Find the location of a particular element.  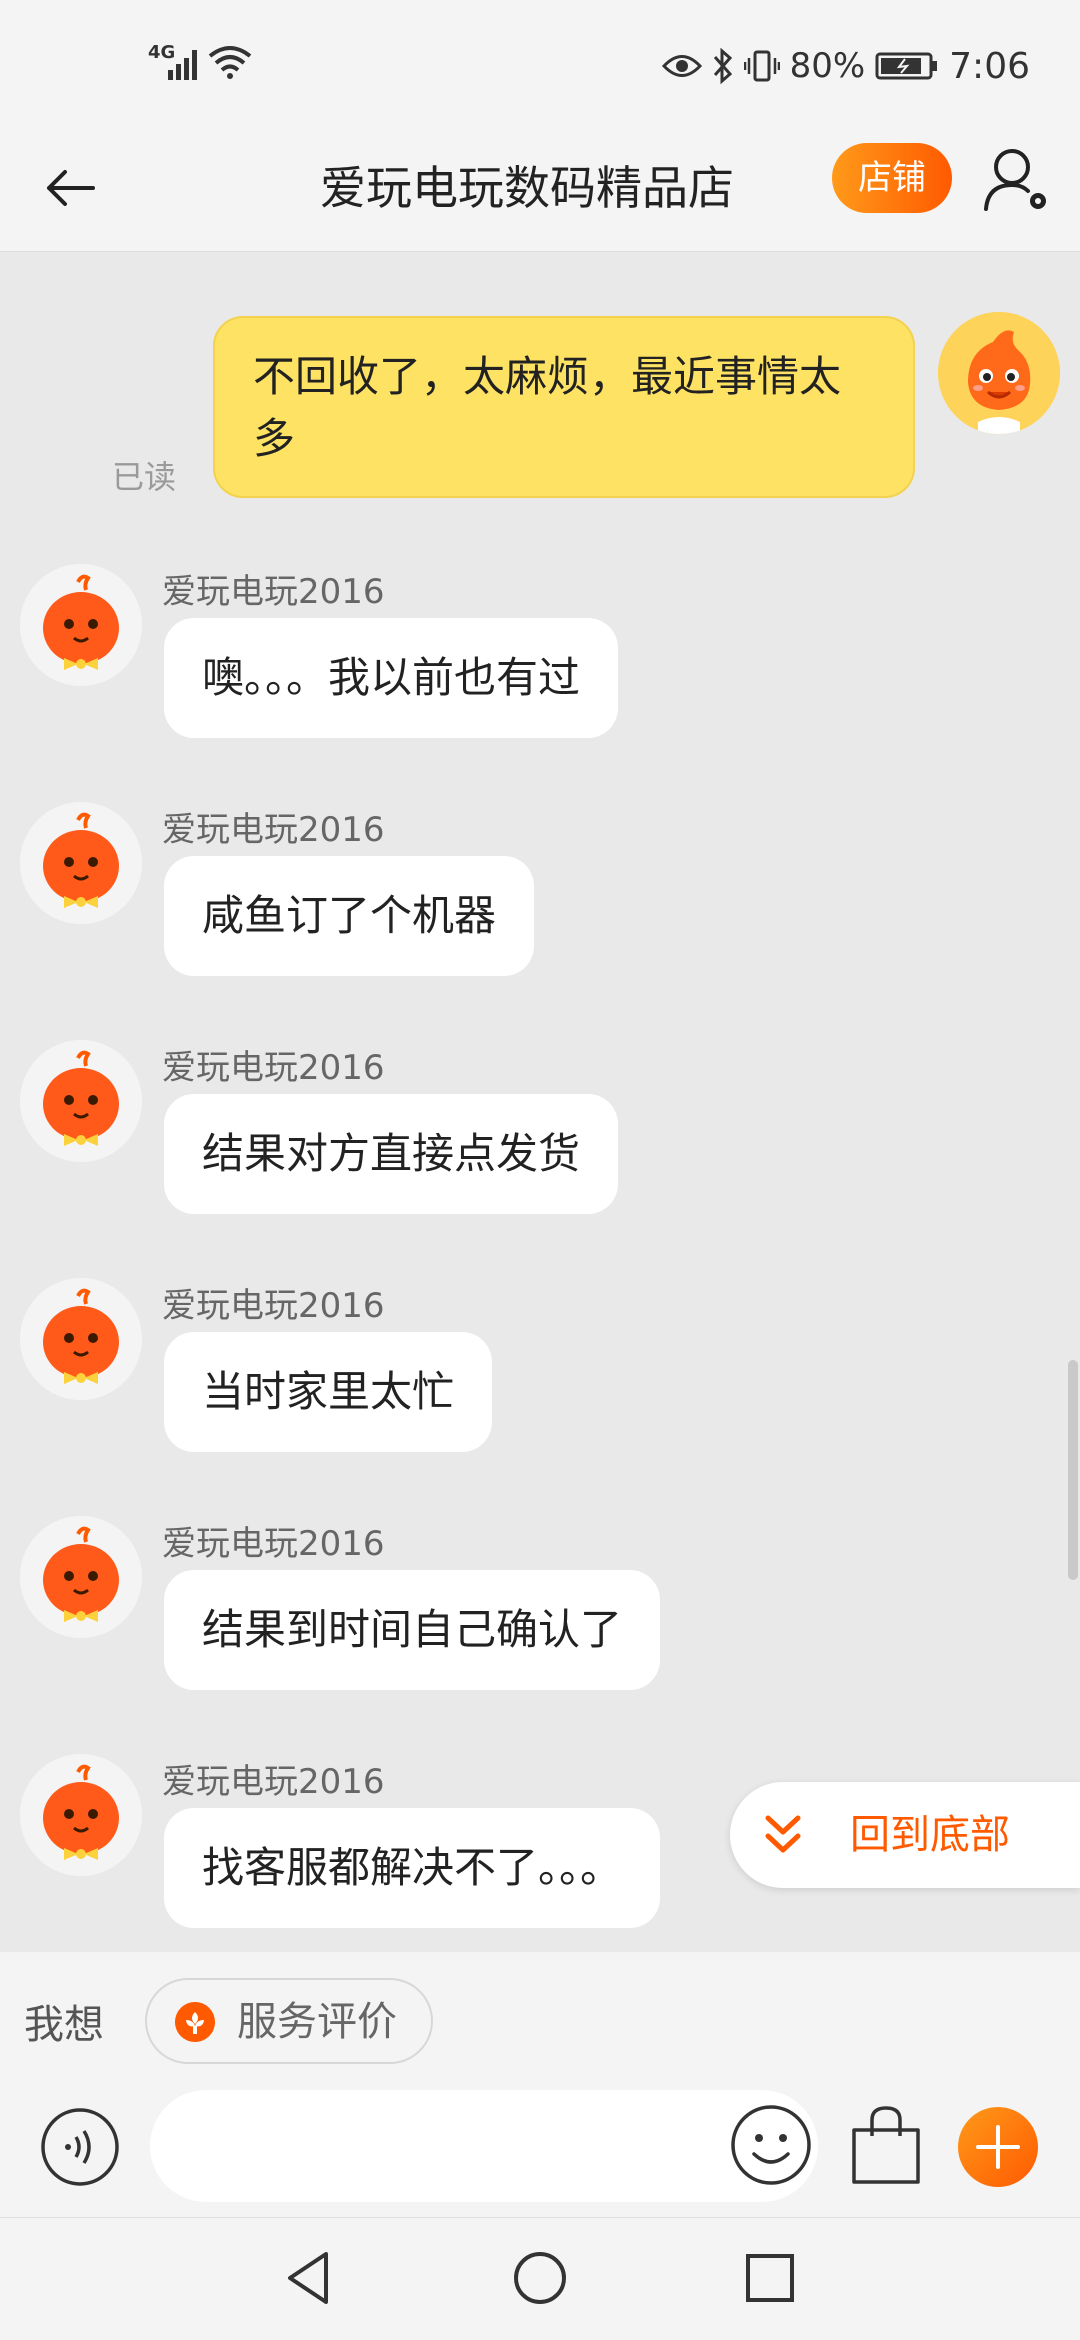

my-avatar is located at coordinates (999, 373).